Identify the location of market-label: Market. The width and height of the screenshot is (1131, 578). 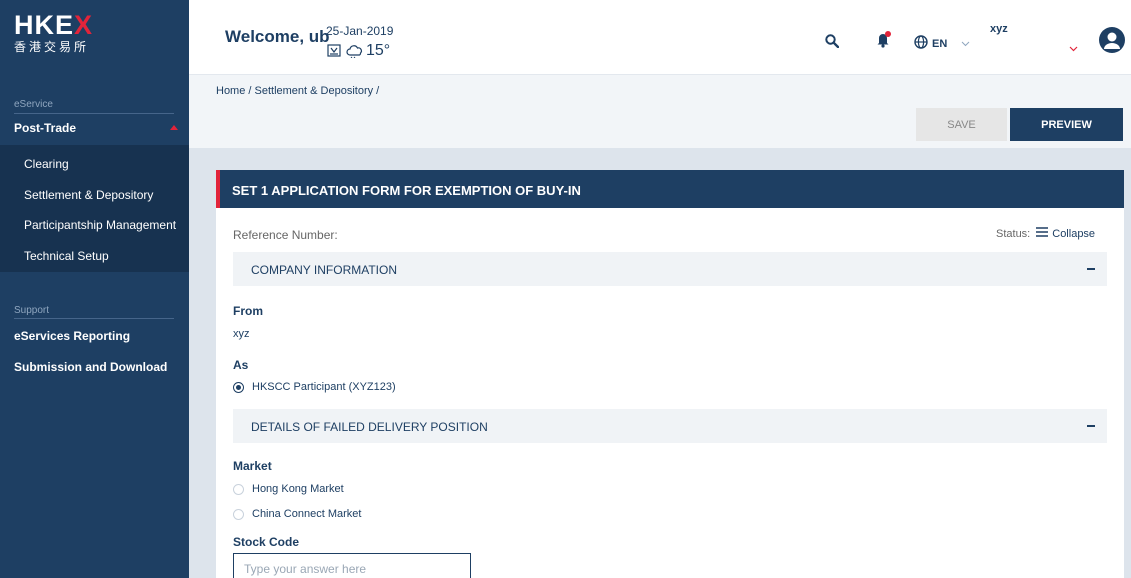
(252, 466).